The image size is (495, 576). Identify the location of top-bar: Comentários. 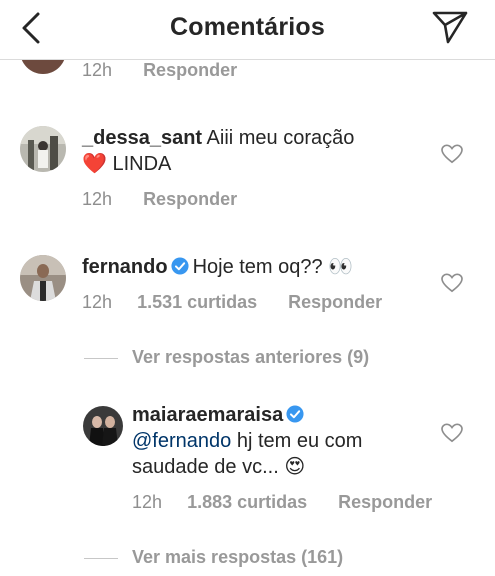
(247, 30).